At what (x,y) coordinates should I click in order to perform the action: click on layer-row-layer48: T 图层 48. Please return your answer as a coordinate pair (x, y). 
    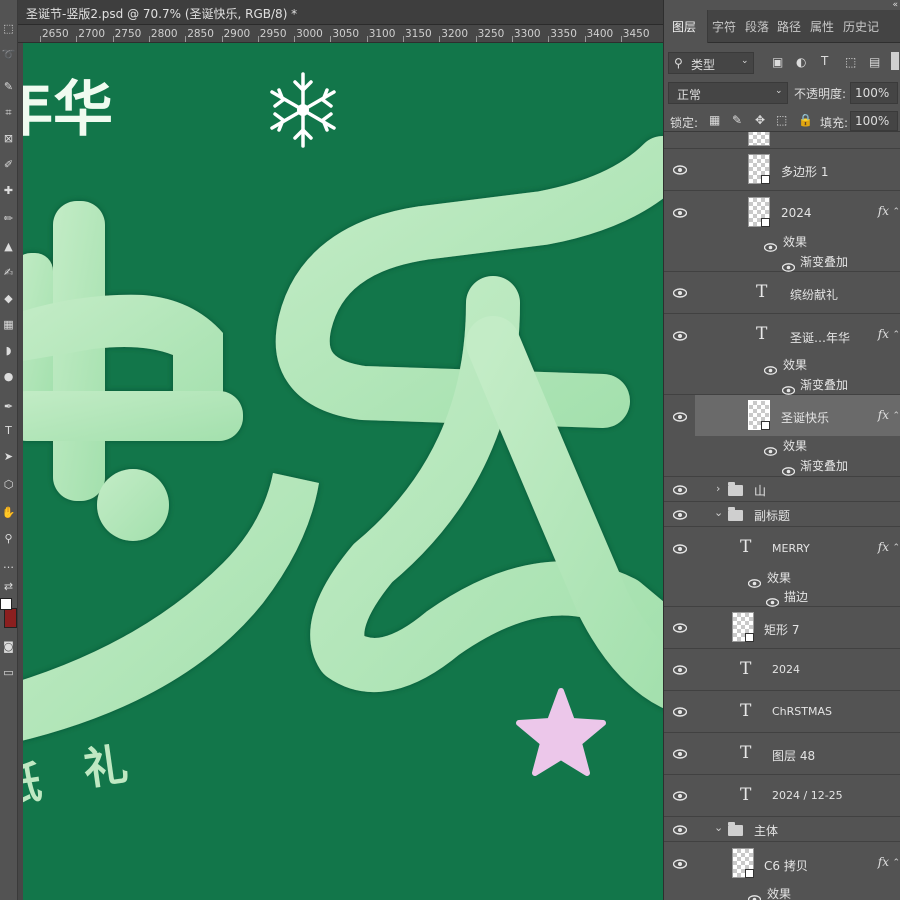
    Looking at the image, I should click on (782, 754).